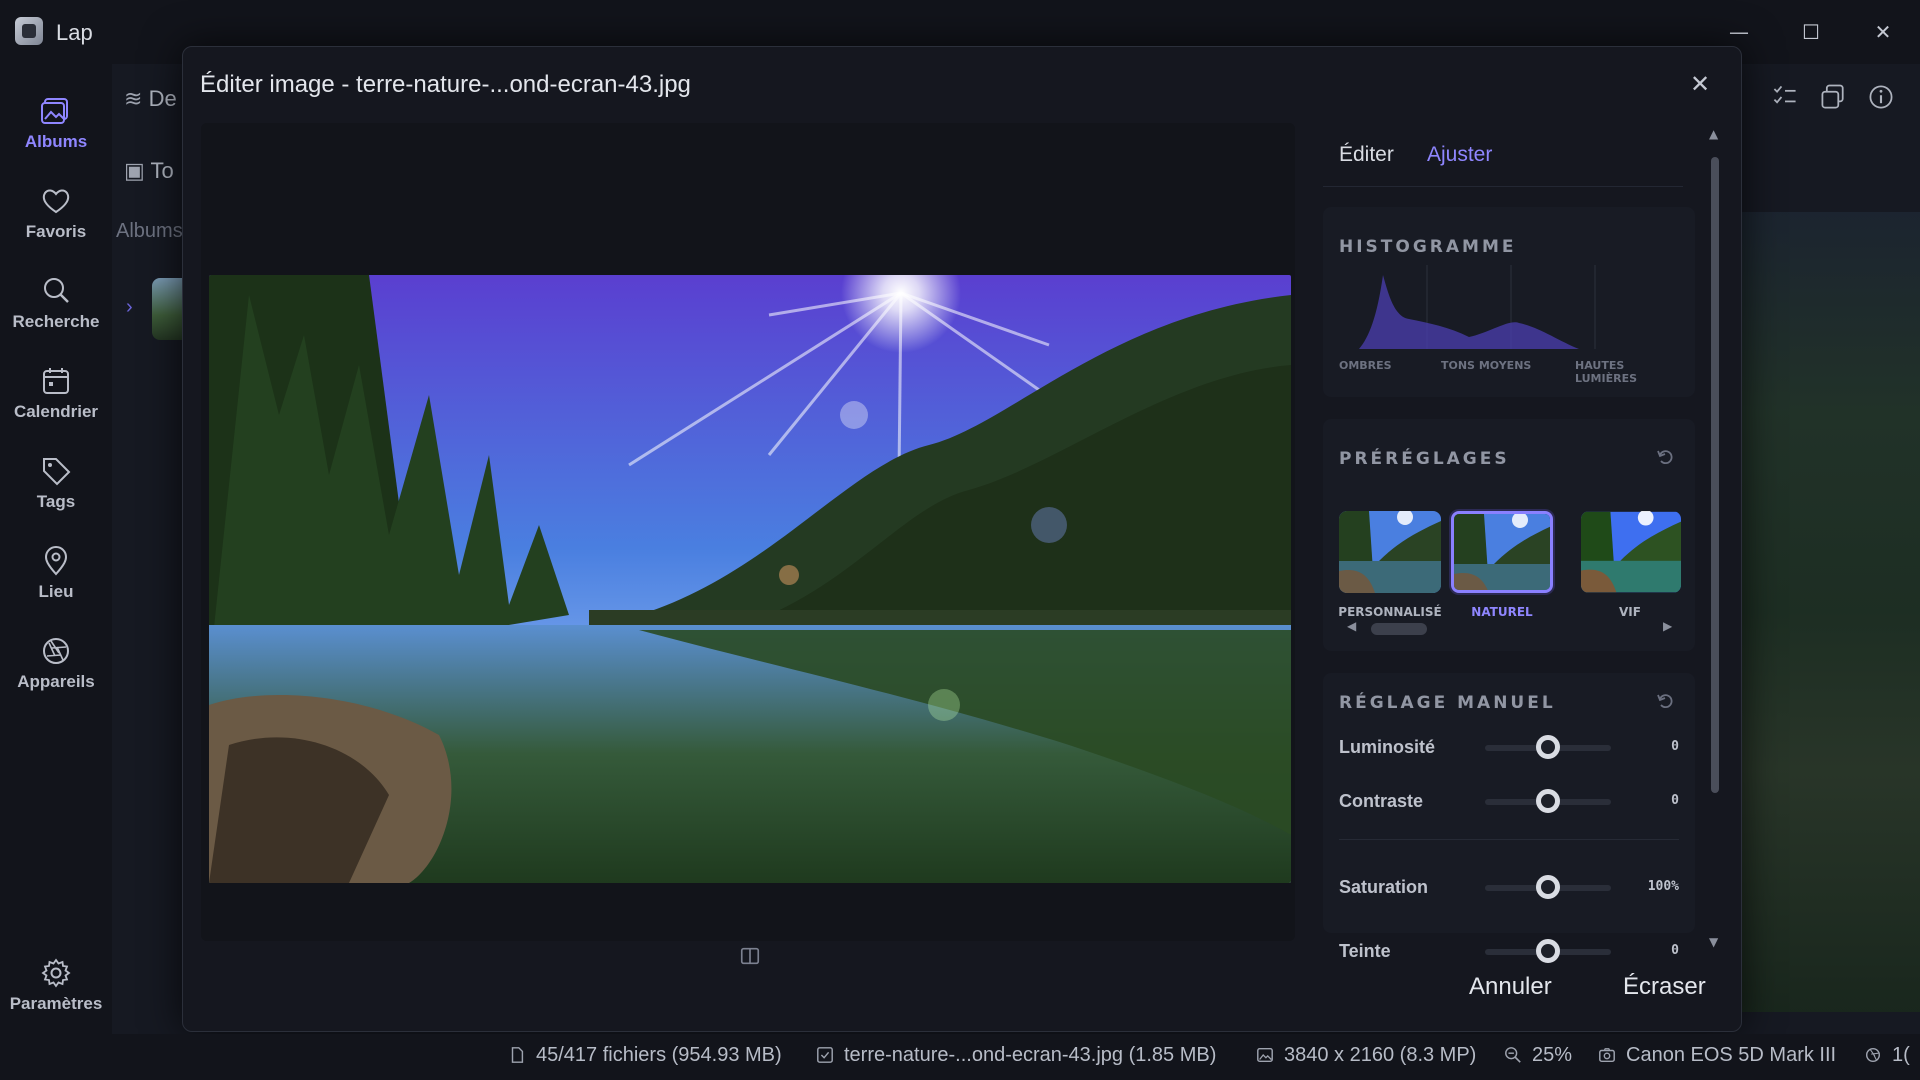 The width and height of the screenshot is (1920, 1080). Describe the element at coordinates (1509, 748) in the screenshot. I see `slider-luminosite: Luminosité 0` at that location.